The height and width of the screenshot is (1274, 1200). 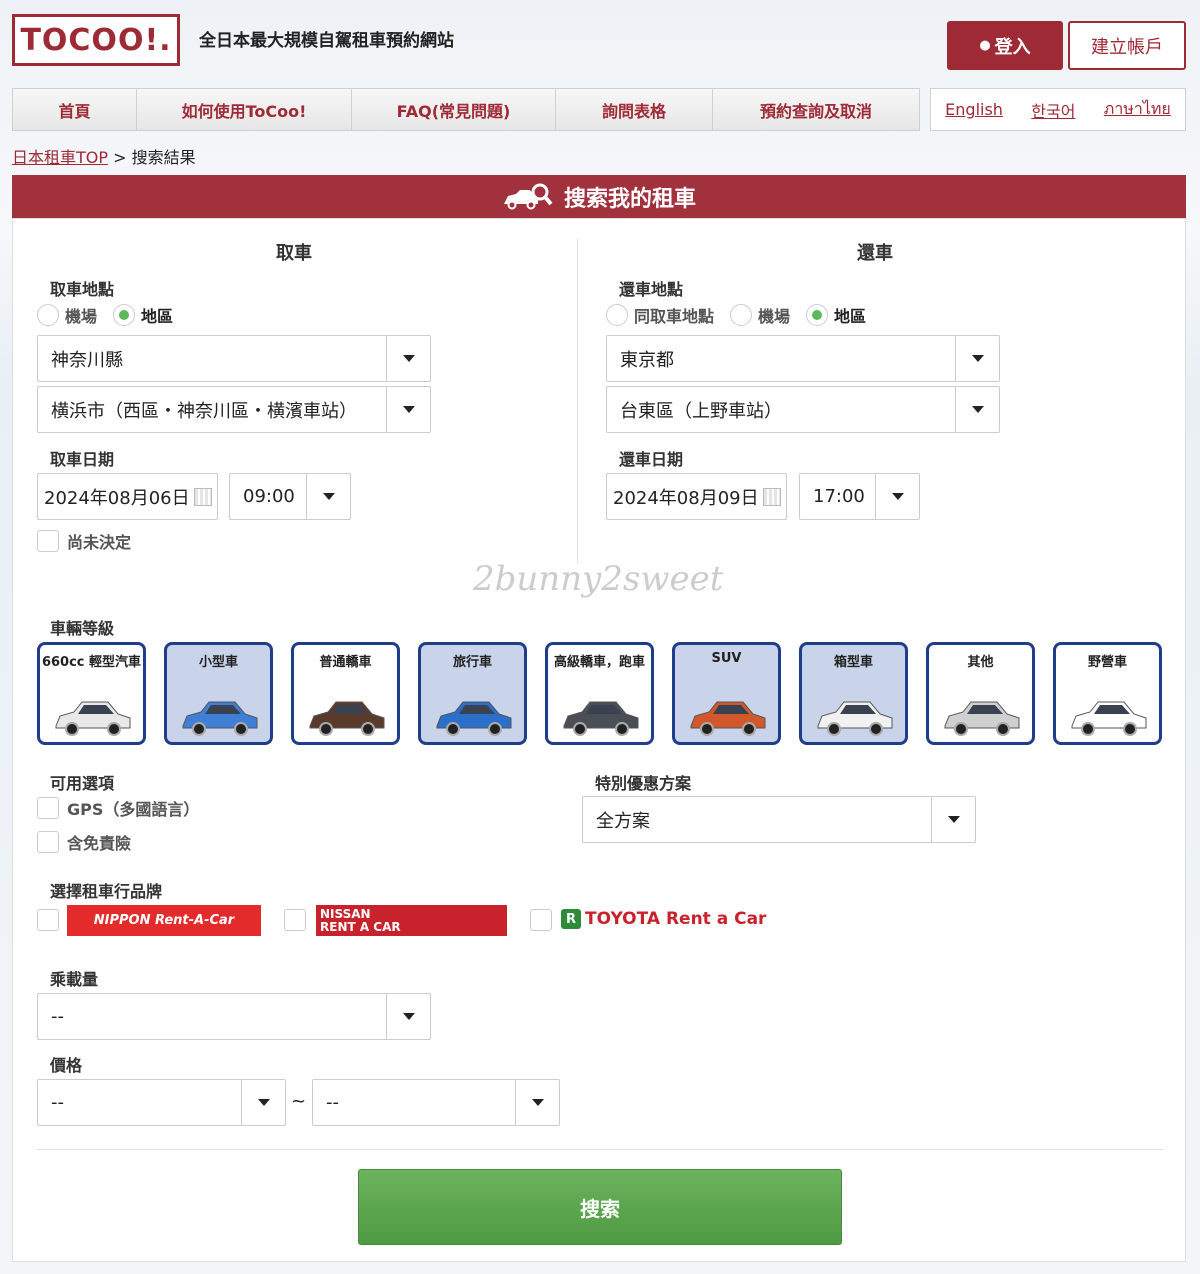 I want to click on car-class-card: 其他, so click(x=980, y=693).